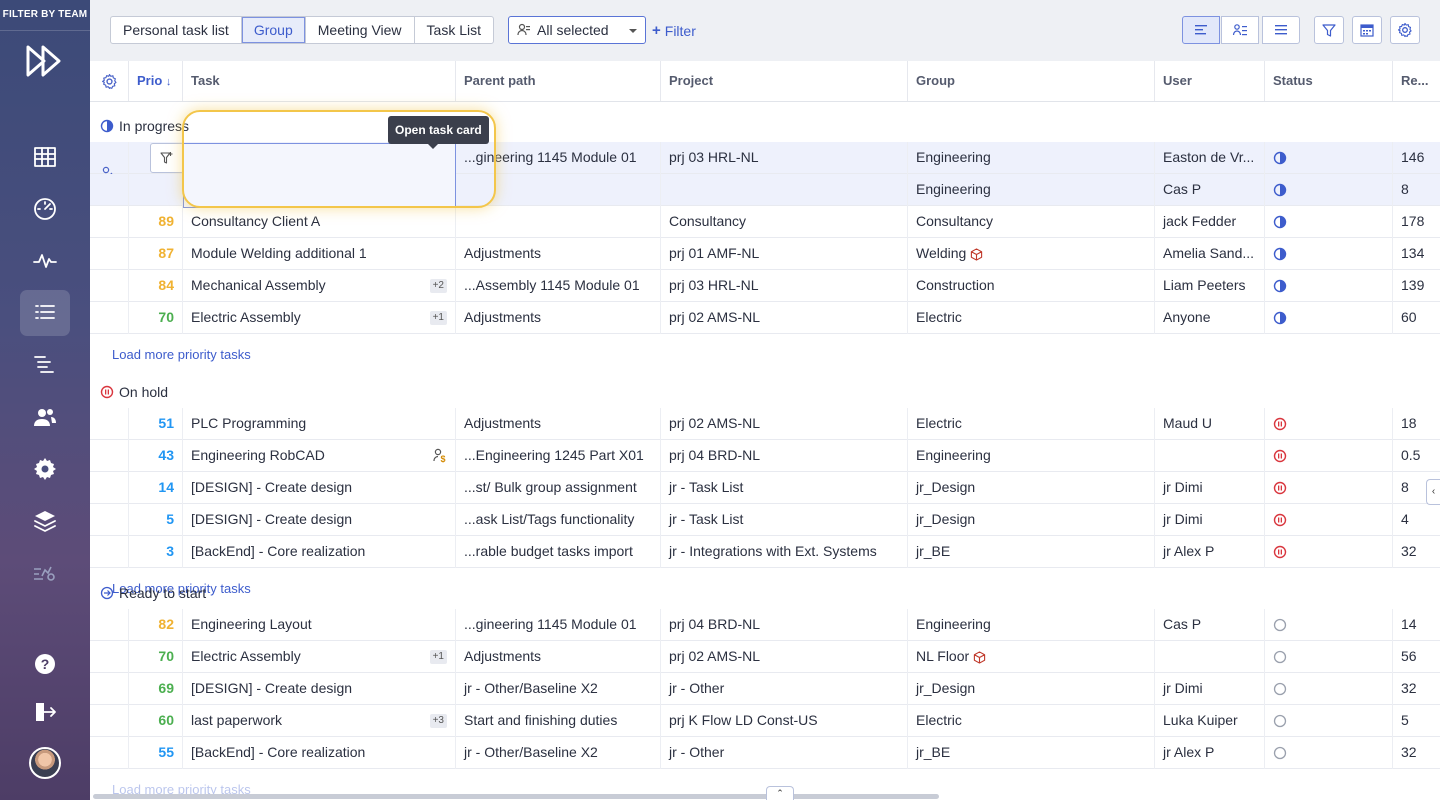  I want to click on task-cell: Electric Assembly +1, so click(319, 318).